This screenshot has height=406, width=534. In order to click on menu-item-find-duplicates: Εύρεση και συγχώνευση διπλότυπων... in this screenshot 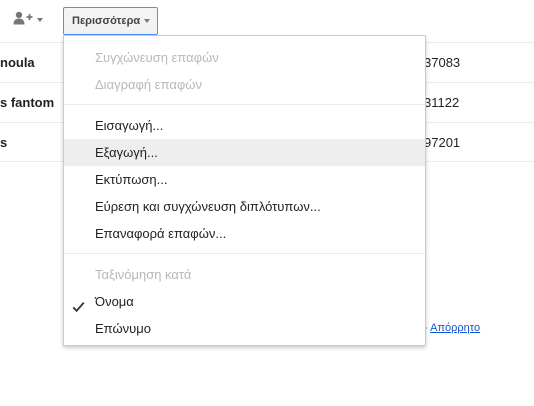, I will do `click(244, 206)`.